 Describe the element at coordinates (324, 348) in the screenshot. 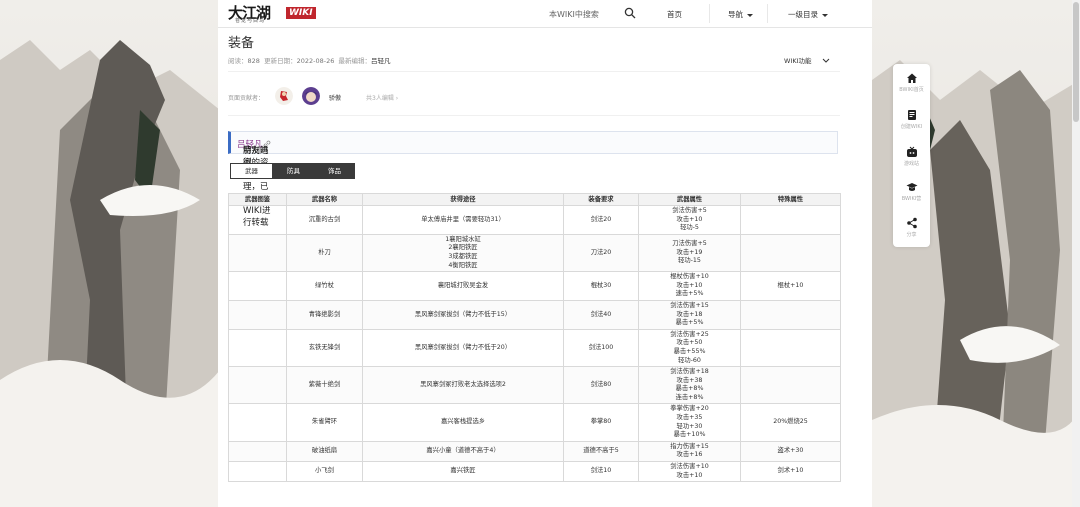

I see `table-cell: 玄铁无锋剑` at that location.